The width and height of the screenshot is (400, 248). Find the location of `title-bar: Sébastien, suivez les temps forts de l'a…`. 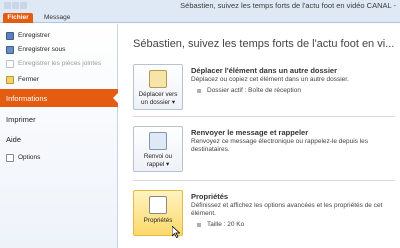

title-bar: Sébastien, suivez les temps forts de l'a… is located at coordinates (200, 6).